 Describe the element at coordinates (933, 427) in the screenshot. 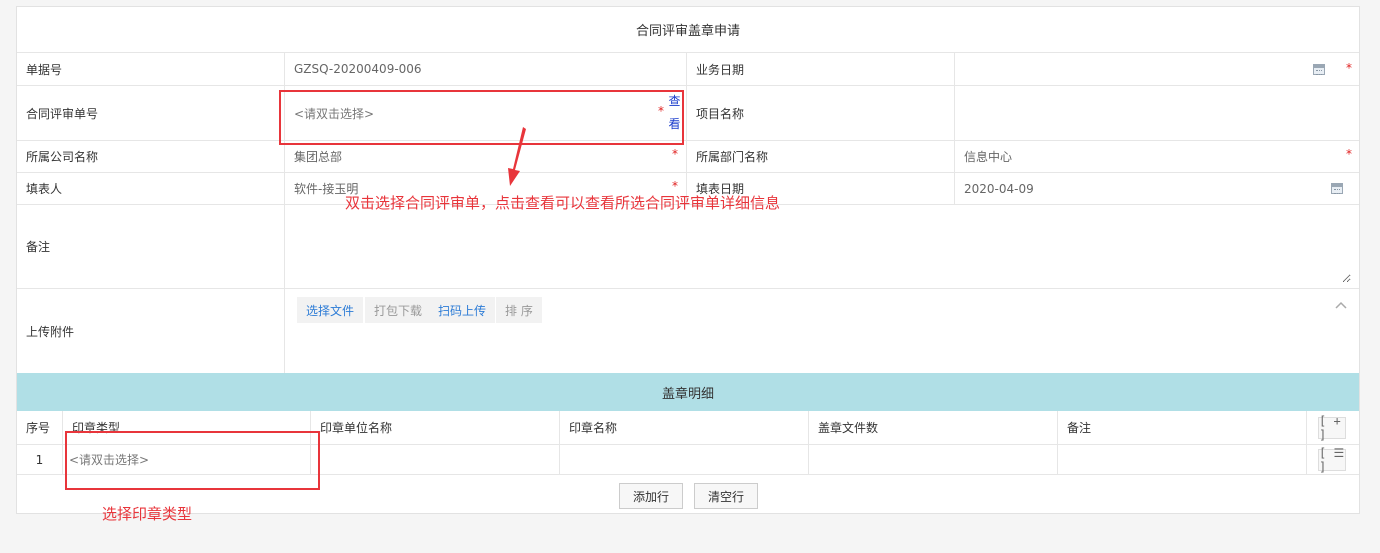

I see `col-header-file-count: 盖章文件数` at that location.